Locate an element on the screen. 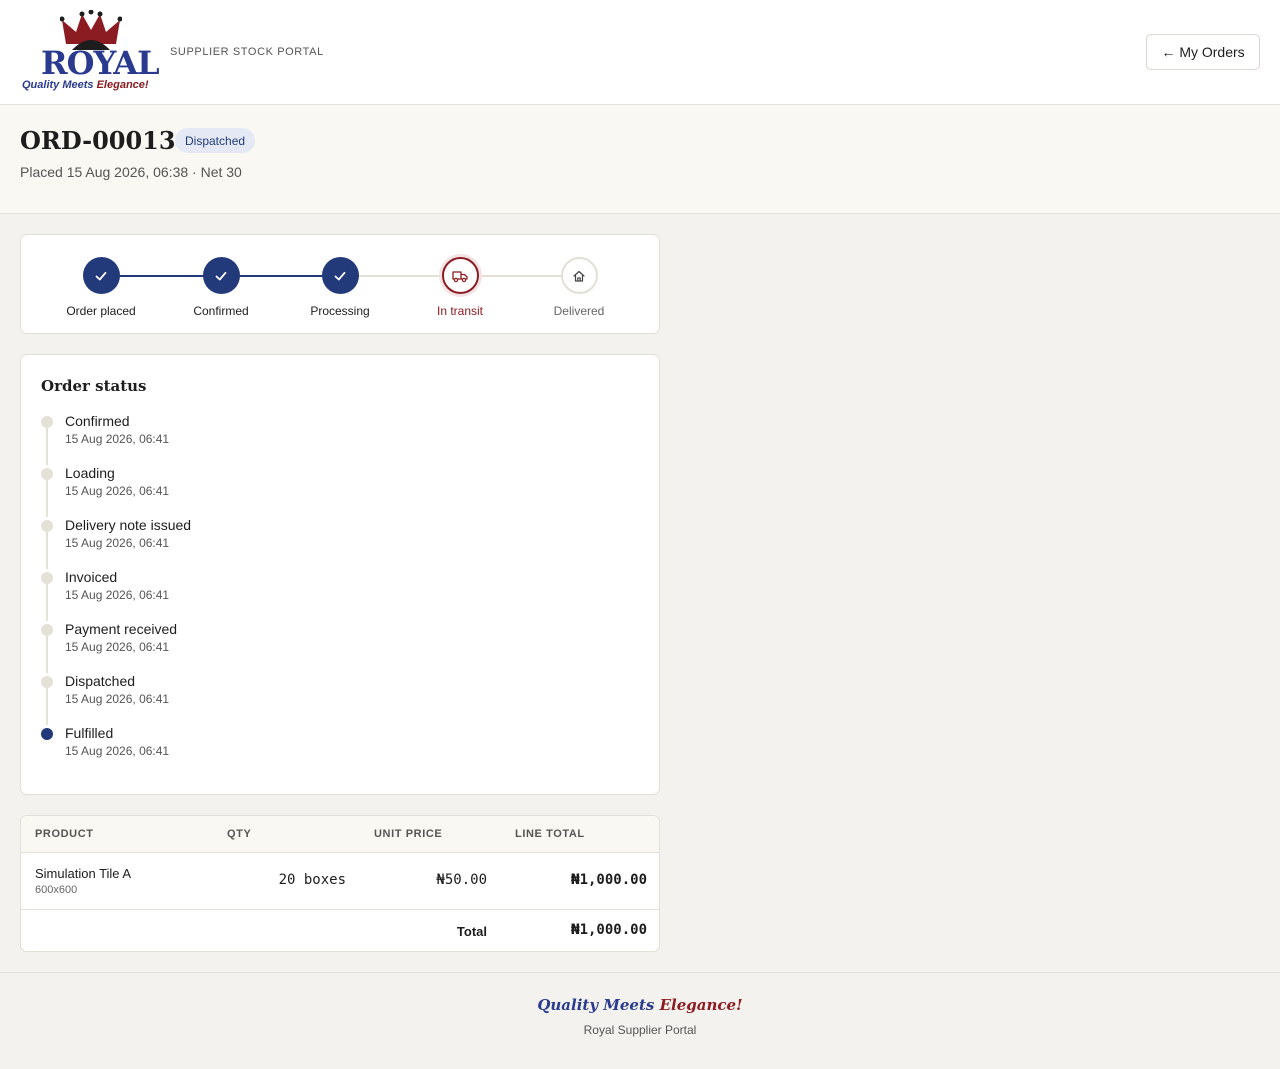 The width and height of the screenshot is (1280, 1069). timeline-item: Payment received 15 Aug 2026, 06:41 is located at coordinates (116, 647).